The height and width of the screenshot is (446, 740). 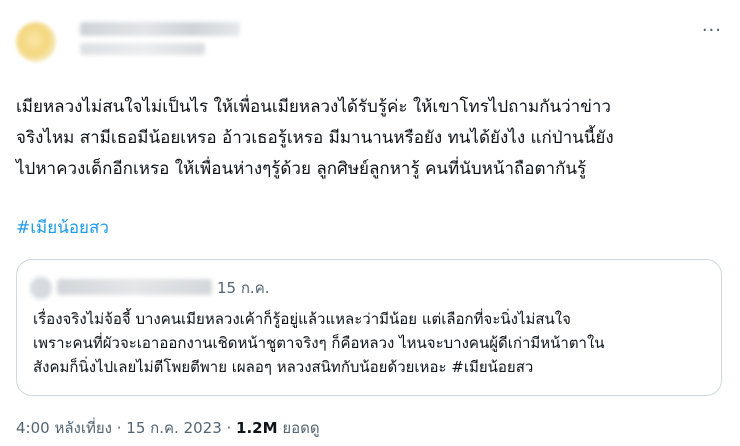 I want to click on author-avatar, so click(x=36, y=42).